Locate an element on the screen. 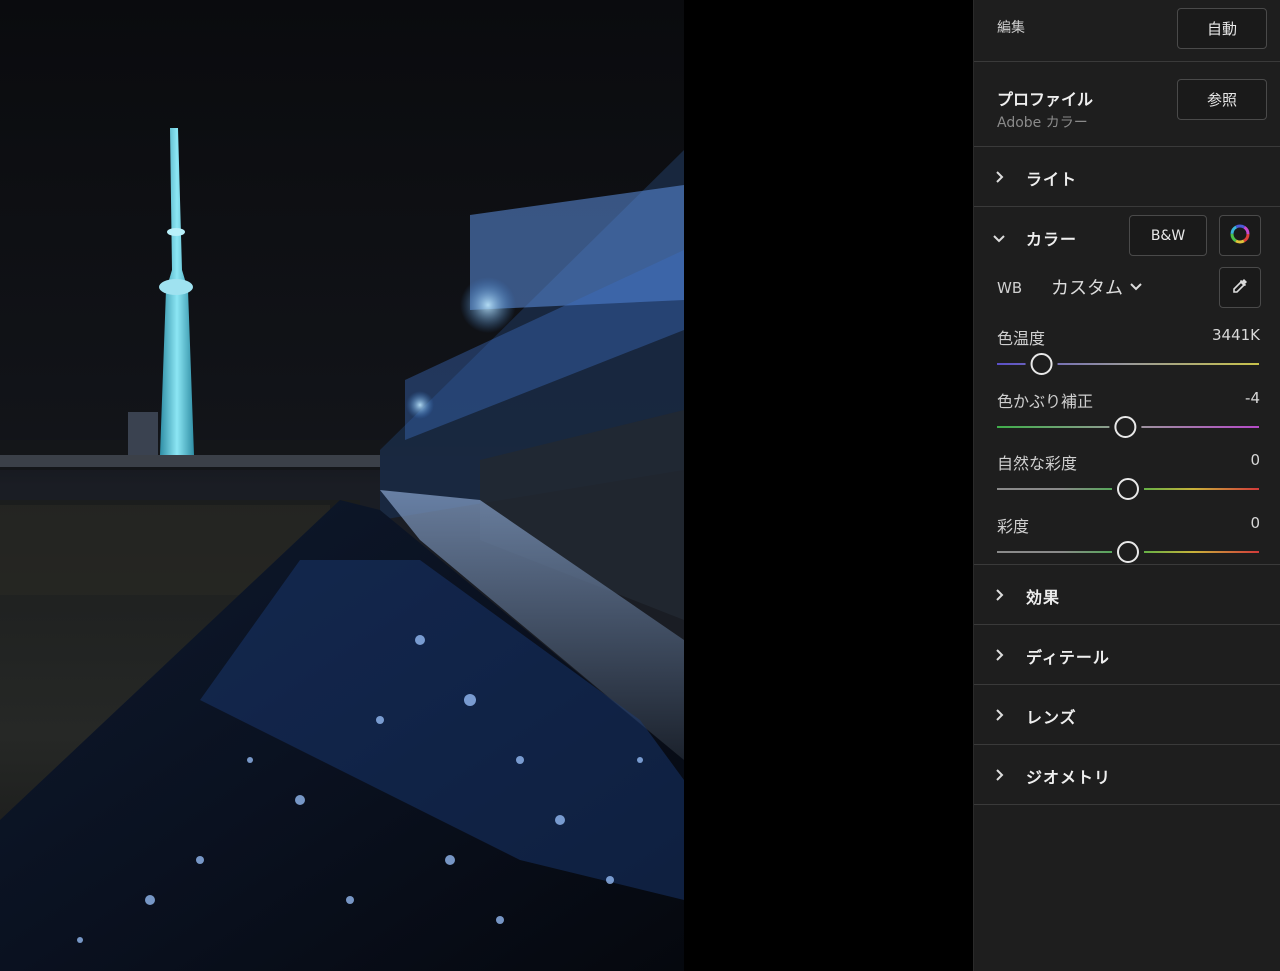  browse-profile-button: 参照 is located at coordinates (1222, 99).